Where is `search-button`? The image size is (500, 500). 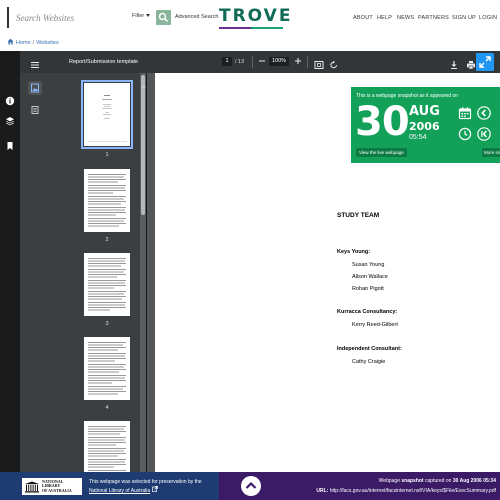 search-button is located at coordinates (163, 17).